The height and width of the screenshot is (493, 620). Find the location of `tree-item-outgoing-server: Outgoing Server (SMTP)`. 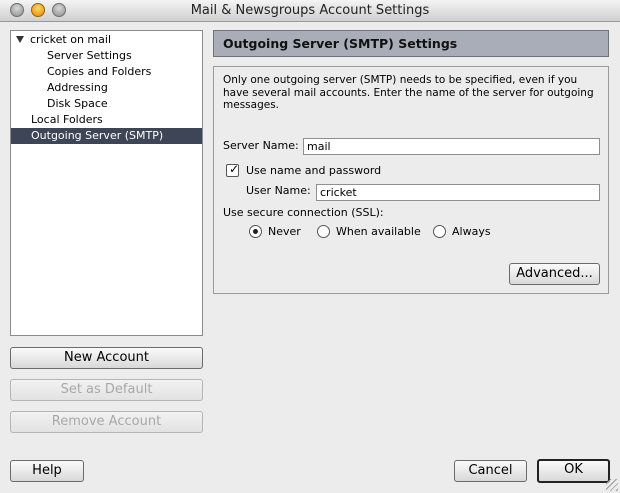

tree-item-outgoing-server: Outgoing Server (SMTP) is located at coordinates (106, 136).